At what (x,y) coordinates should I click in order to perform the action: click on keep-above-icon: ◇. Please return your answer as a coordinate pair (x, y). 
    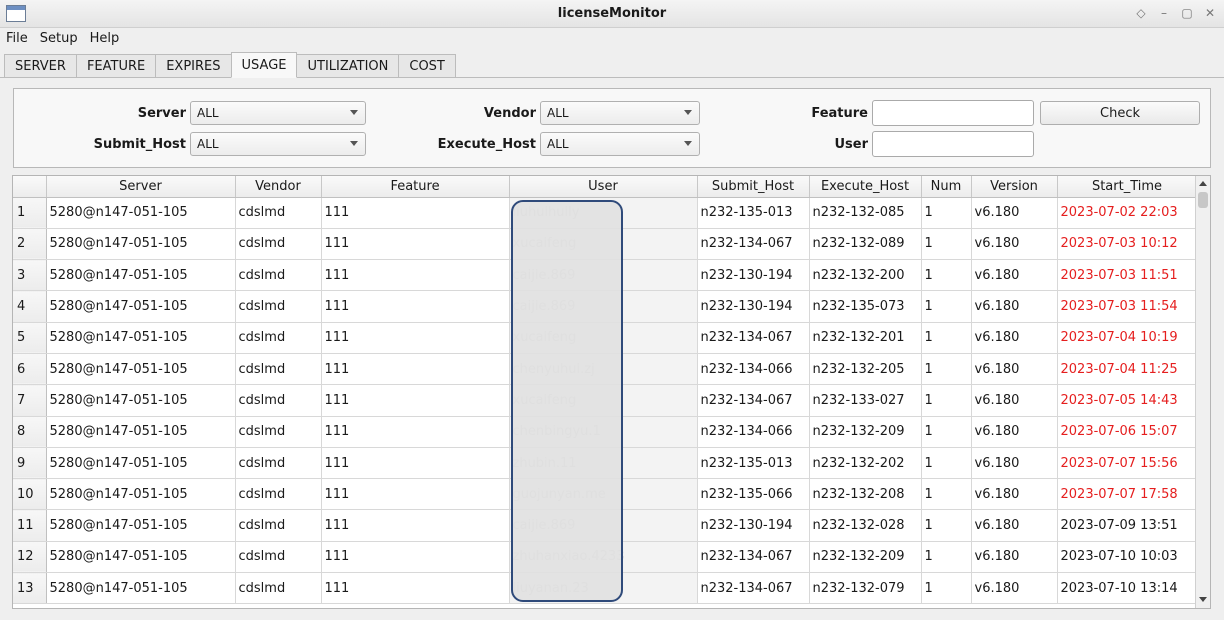
    Looking at the image, I should click on (1141, 13).